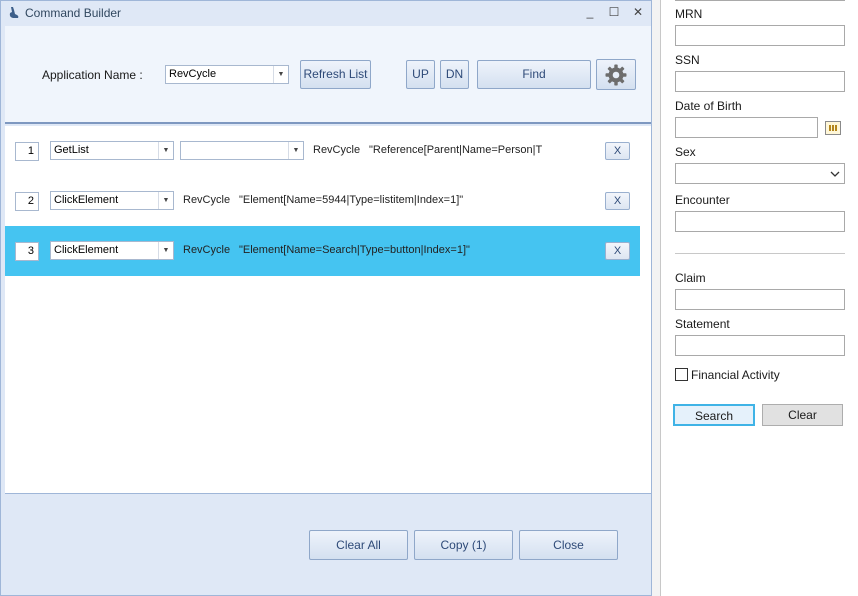 The image size is (858, 596). What do you see at coordinates (638, 12) in the screenshot?
I see `close-window-button: ✕` at bounding box center [638, 12].